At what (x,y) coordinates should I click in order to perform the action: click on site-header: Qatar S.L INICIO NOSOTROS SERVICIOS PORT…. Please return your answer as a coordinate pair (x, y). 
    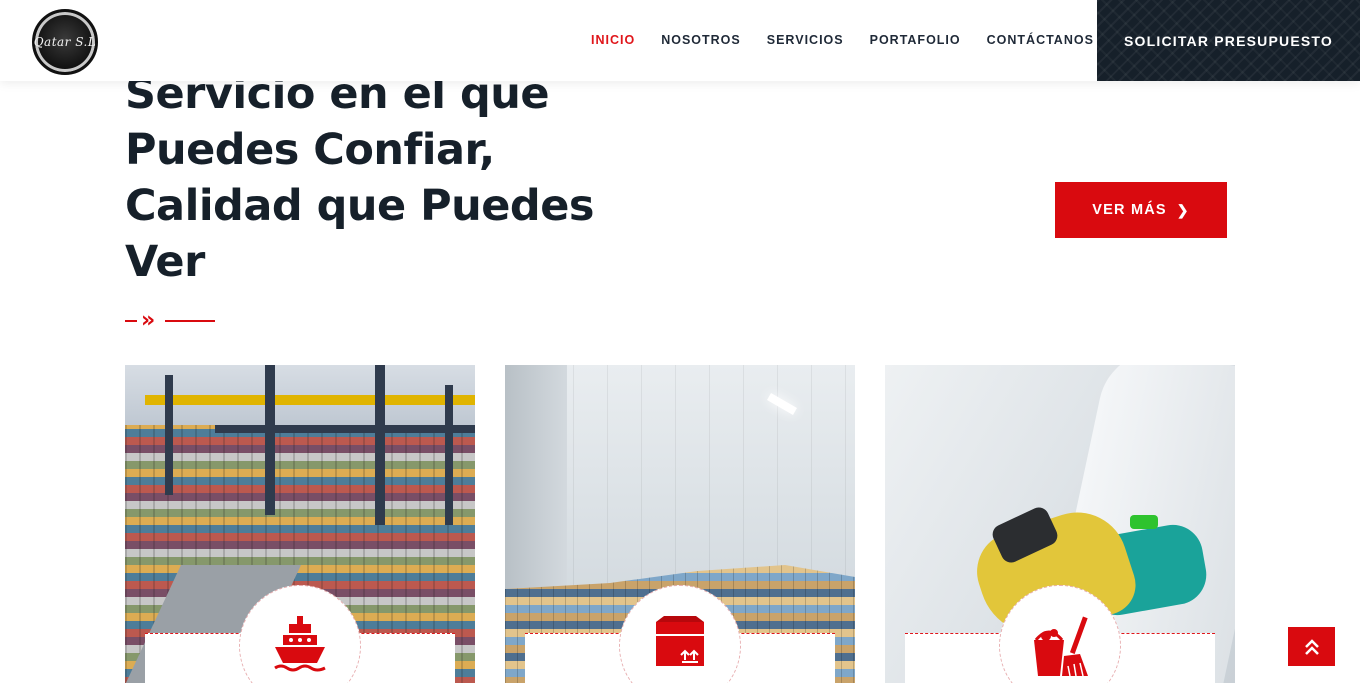
    Looking at the image, I should click on (680, 40).